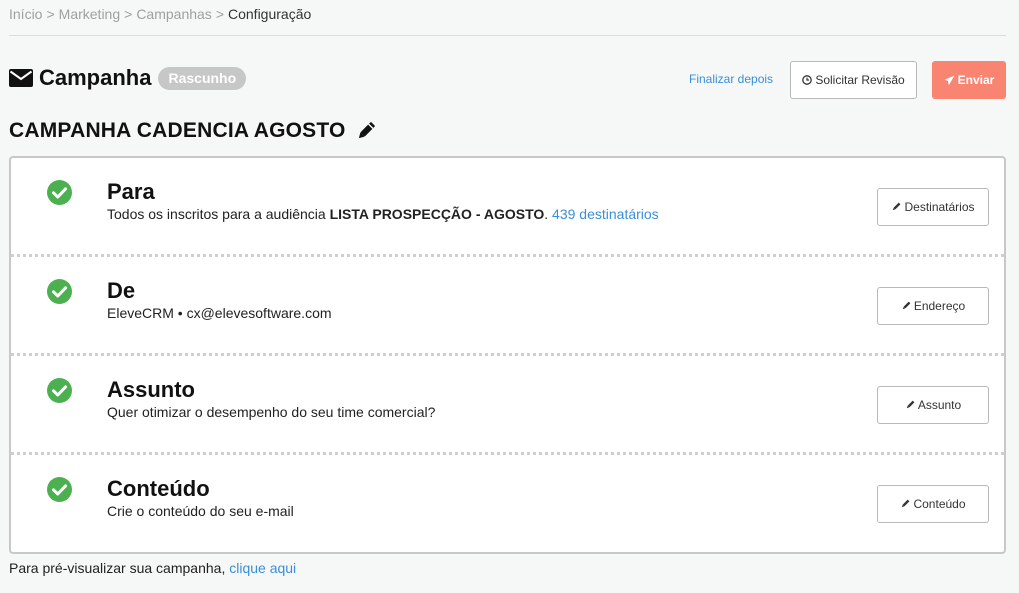  I want to click on edit-address-button: Endereço, so click(933, 306).